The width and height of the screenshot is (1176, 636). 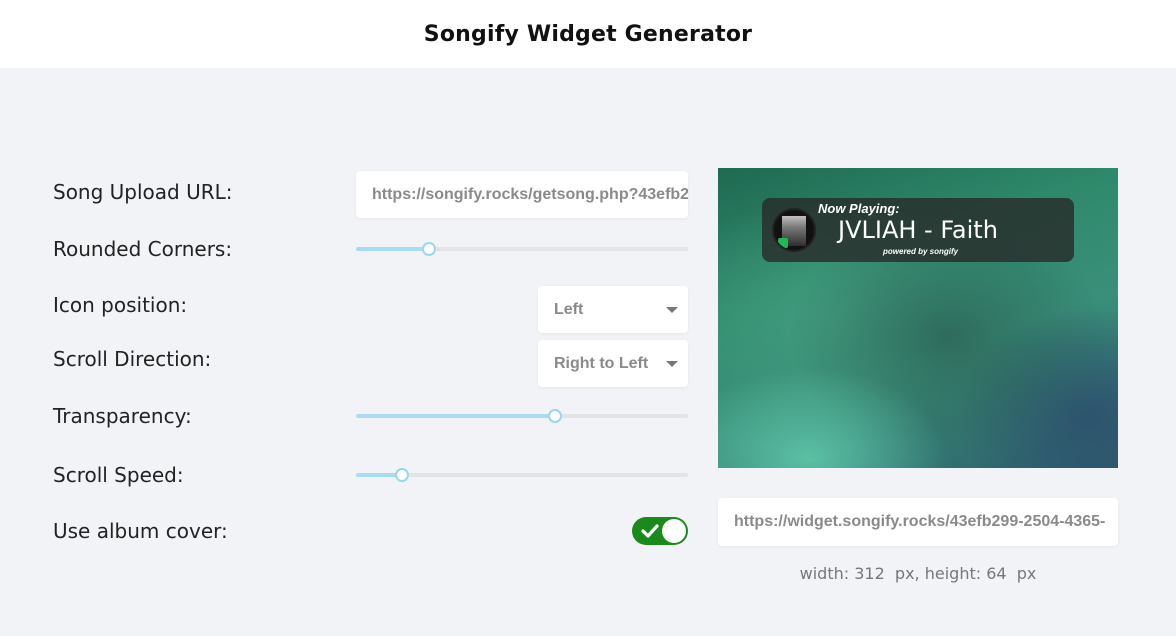 I want to click on rounded-corners-label: Rounded Corners:, so click(x=143, y=249).